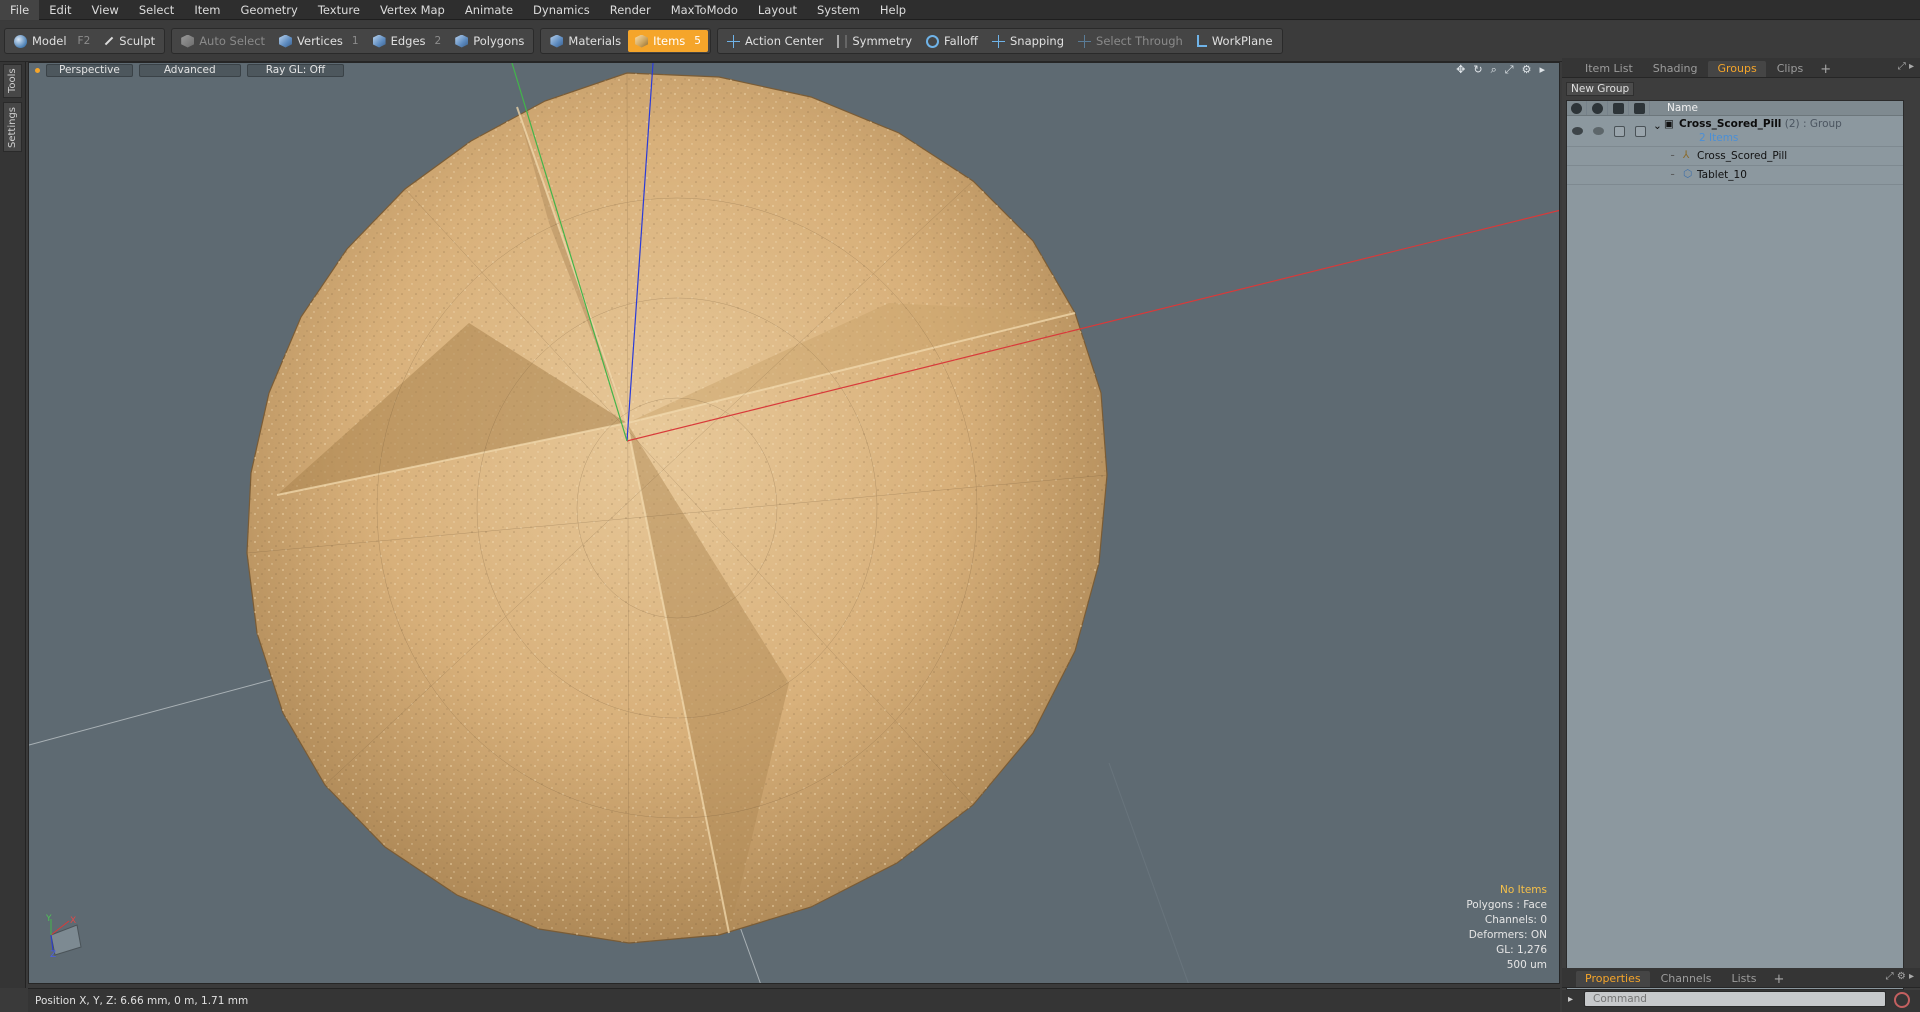 The width and height of the screenshot is (1920, 1012). I want to click on advanced-button: Advanced, so click(189, 70).